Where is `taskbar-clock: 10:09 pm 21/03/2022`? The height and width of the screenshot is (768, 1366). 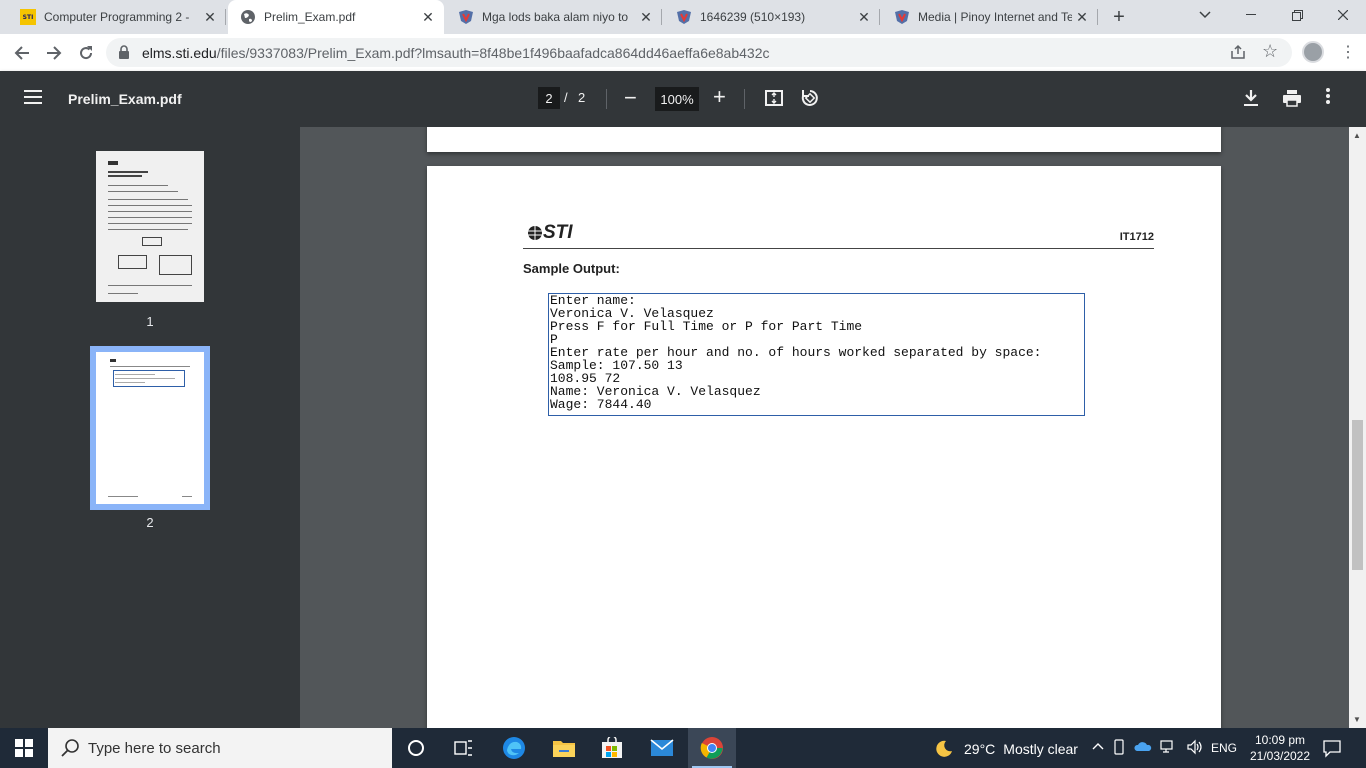 taskbar-clock: 10:09 pm 21/03/2022 is located at coordinates (1280, 748).